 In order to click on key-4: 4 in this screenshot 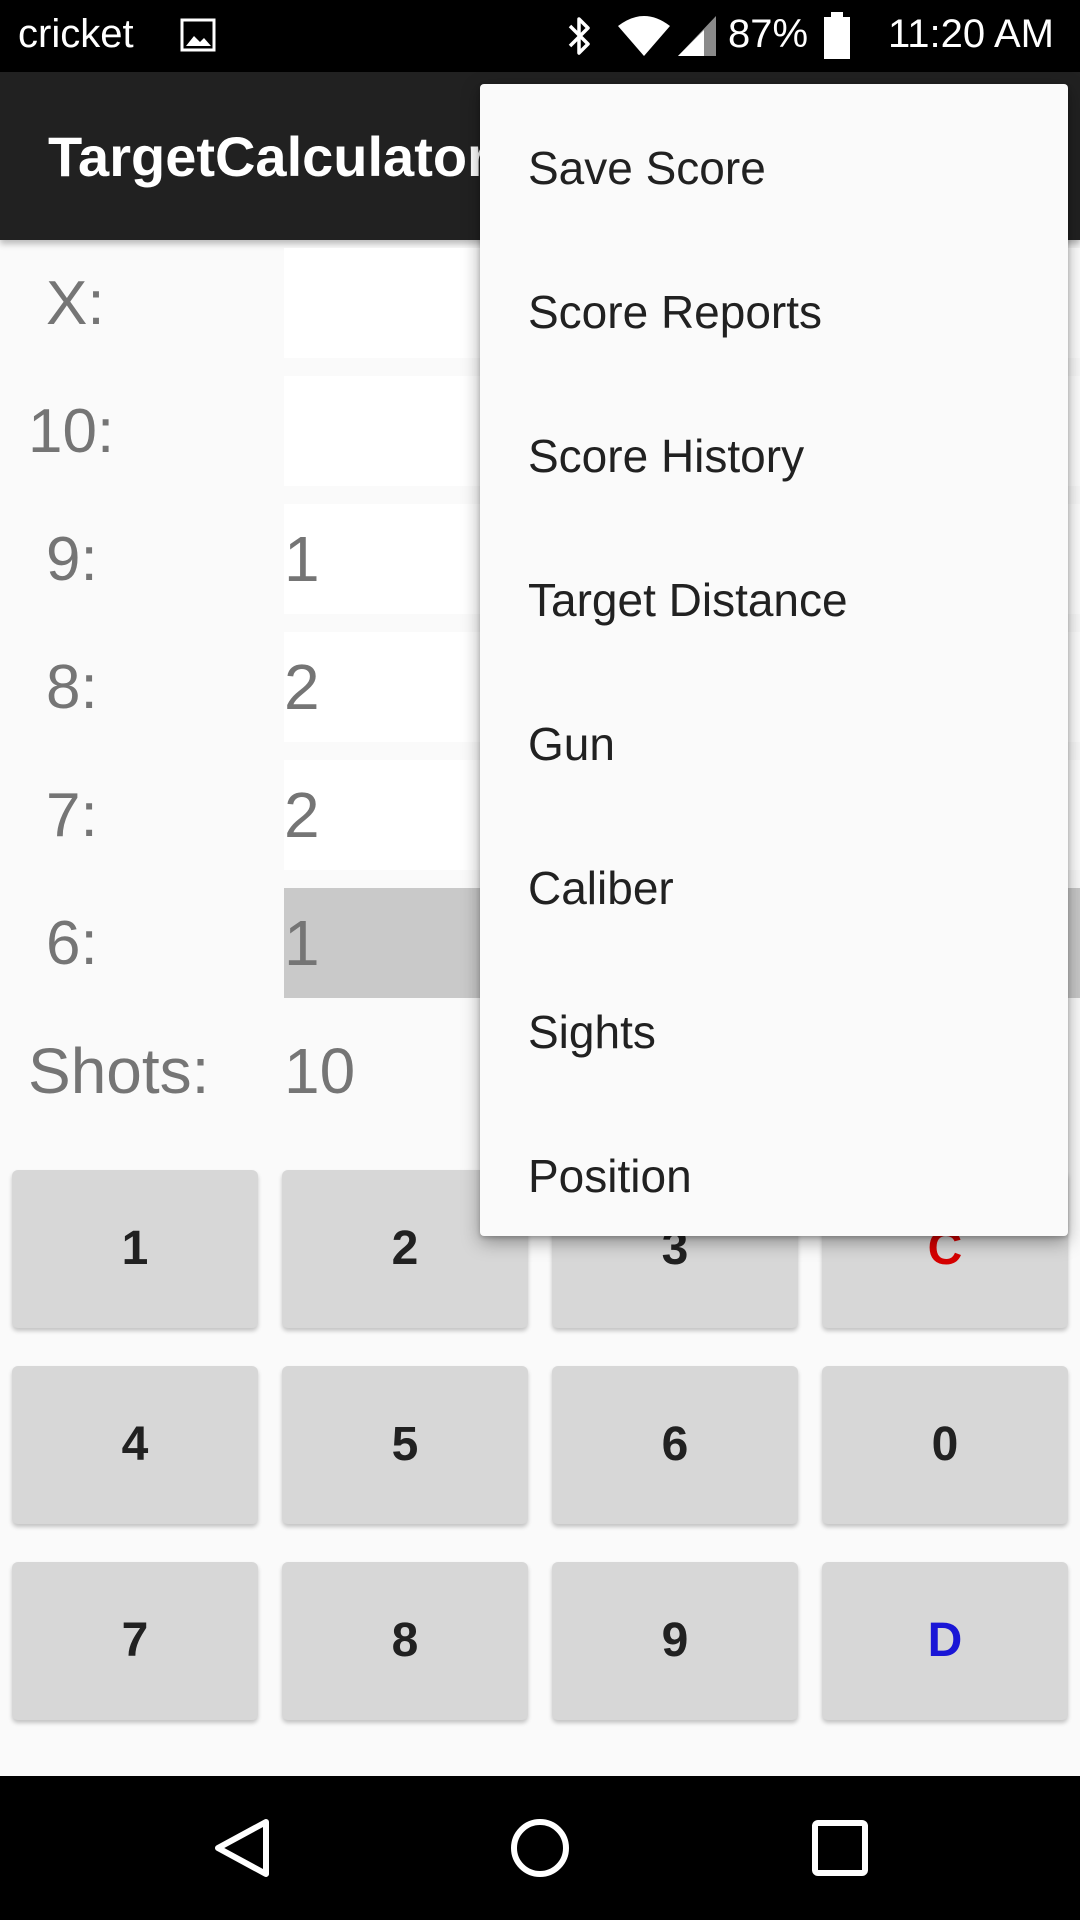, I will do `click(135, 1445)`.